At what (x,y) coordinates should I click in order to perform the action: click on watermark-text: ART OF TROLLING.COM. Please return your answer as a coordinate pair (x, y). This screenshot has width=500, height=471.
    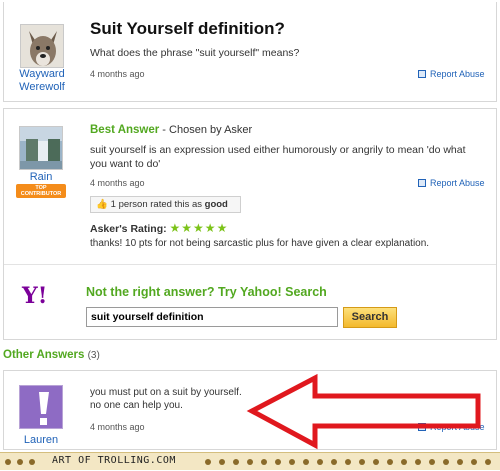
    Looking at the image, I should click on (114, 460).